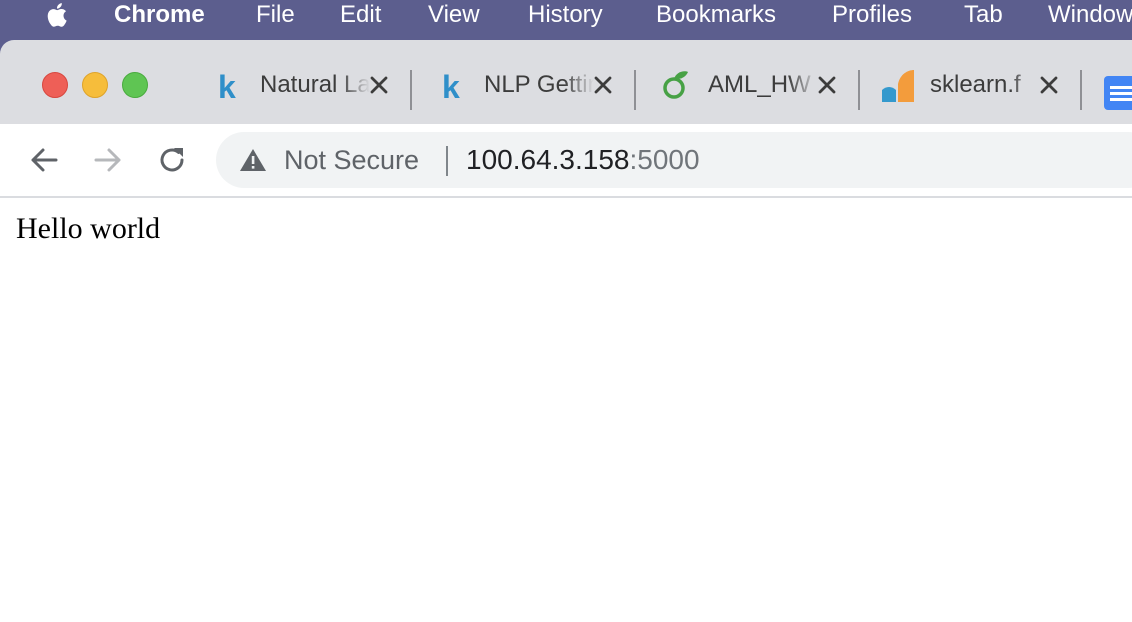 This screenshot has height=622, width=1132. What do you see at coordinates (539, 85) in the screenshot?
I see `tab-title: NLP Getting` at bounding box center [539, 85].